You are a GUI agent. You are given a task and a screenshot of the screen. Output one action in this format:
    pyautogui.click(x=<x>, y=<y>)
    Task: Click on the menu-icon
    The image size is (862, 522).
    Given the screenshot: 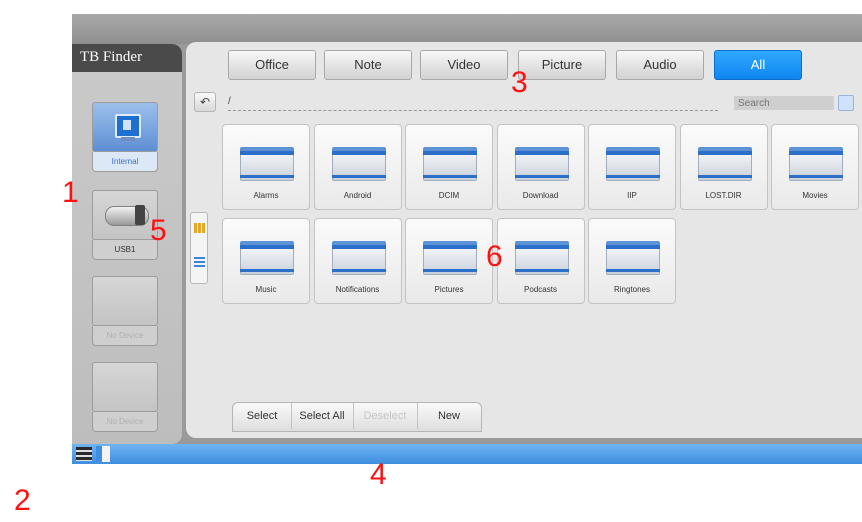 What is the action you would take?
    pyautogui.click(x=84, y=454)
    